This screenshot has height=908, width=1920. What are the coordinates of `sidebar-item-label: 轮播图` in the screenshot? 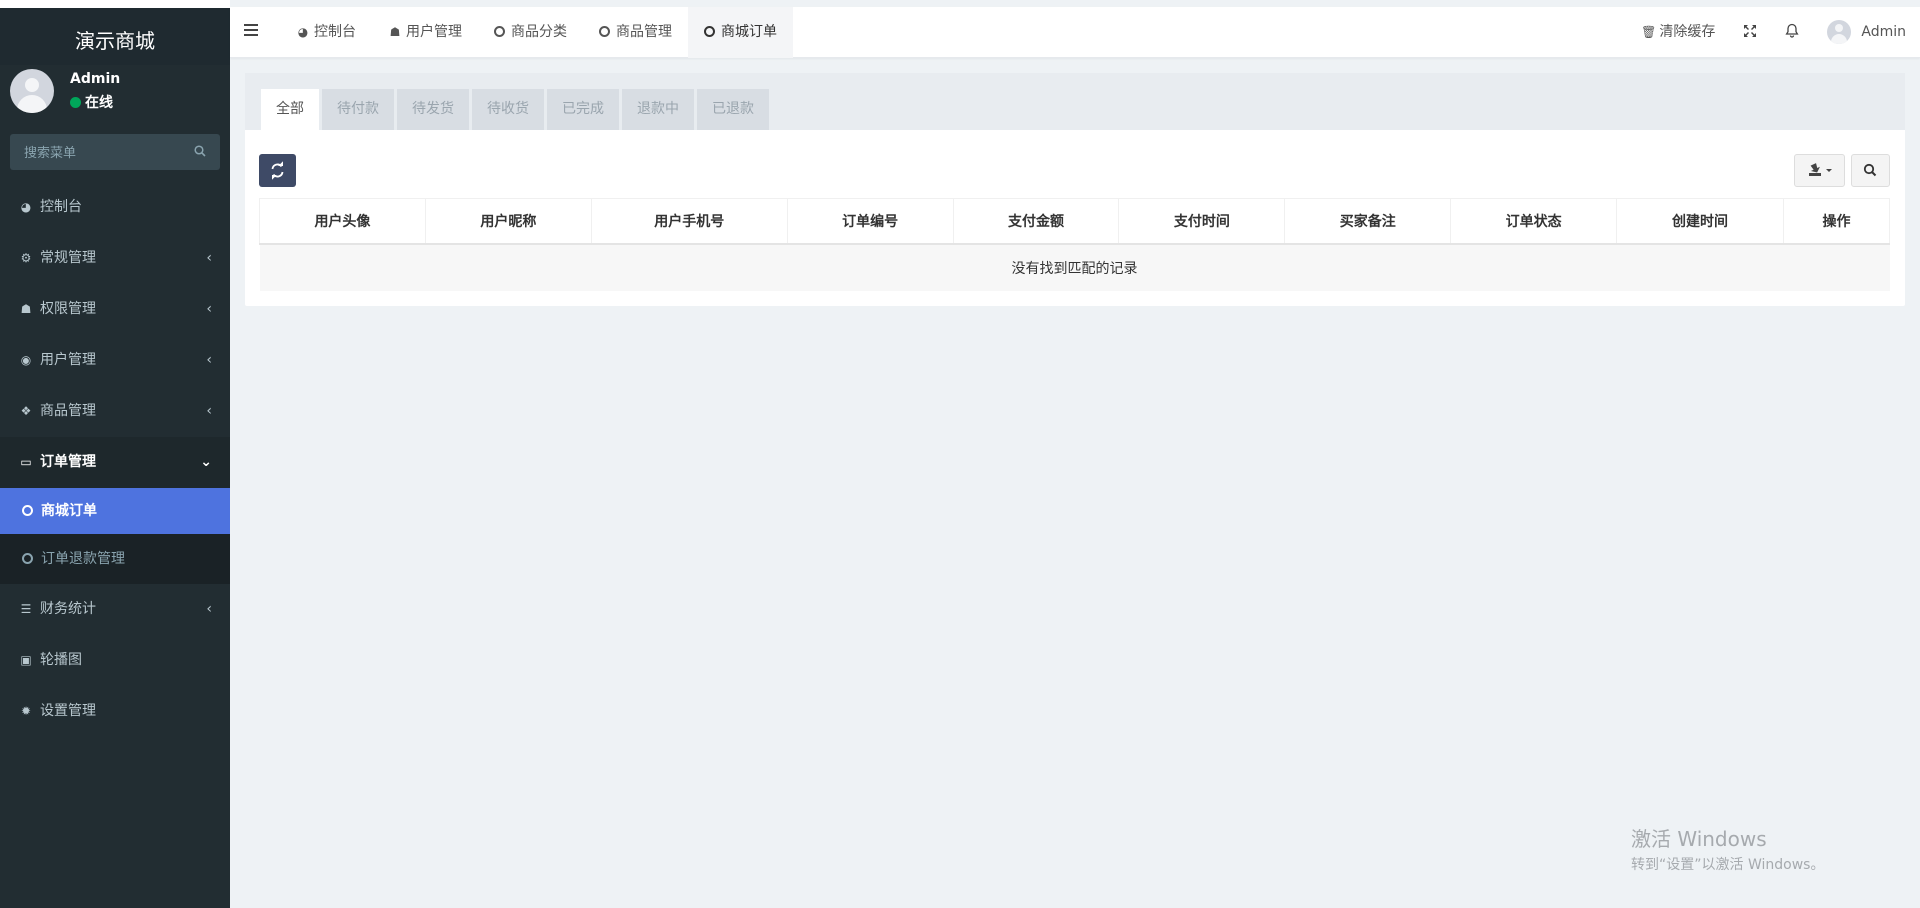 It's located at (61, 660).